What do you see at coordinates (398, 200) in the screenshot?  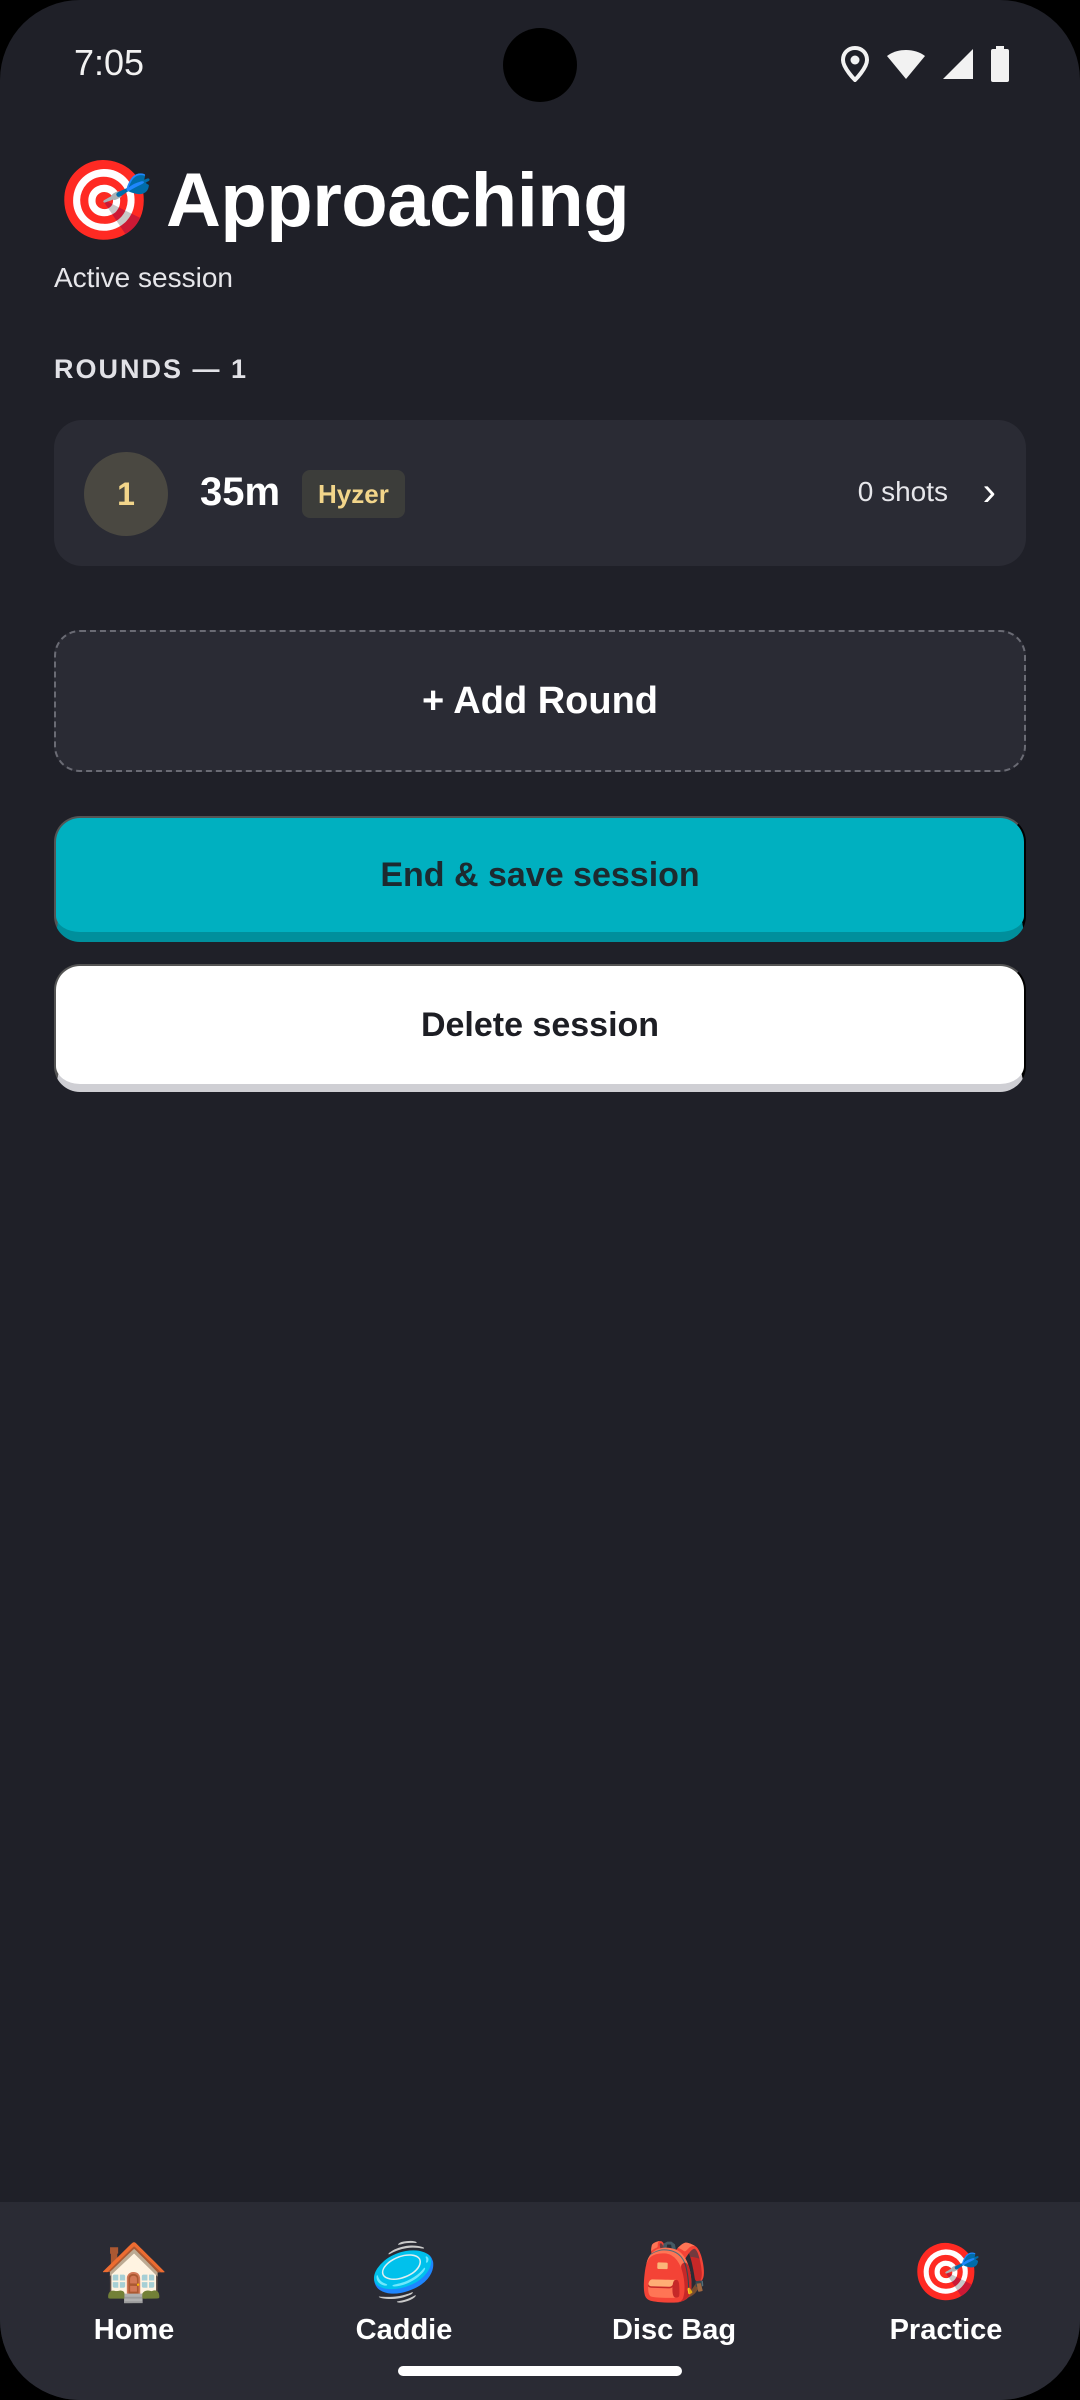 I see `page-title: Approaching` at bounding box center [398, 200].